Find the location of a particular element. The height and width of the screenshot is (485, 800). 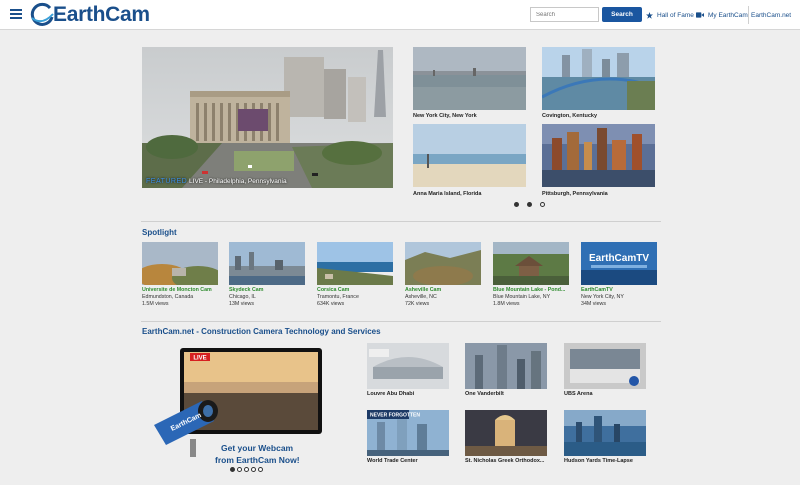

featured-tile-anna-maria is located at coordinates (469, 155).